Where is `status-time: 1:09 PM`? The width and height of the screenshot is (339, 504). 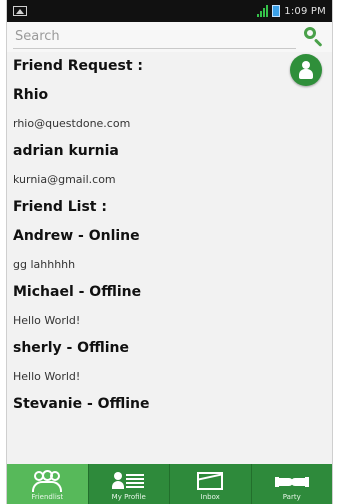
status-time: 1:09 PM is located at coordinates (305, 11).